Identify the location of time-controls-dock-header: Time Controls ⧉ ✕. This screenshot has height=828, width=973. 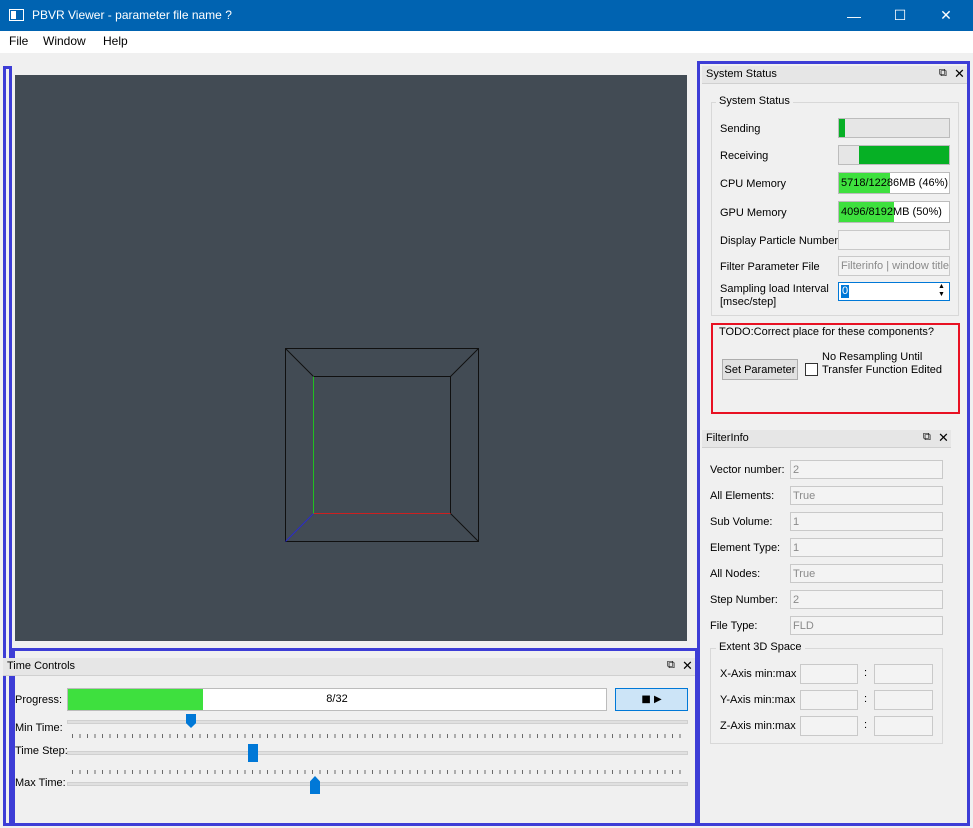
(349, 667).